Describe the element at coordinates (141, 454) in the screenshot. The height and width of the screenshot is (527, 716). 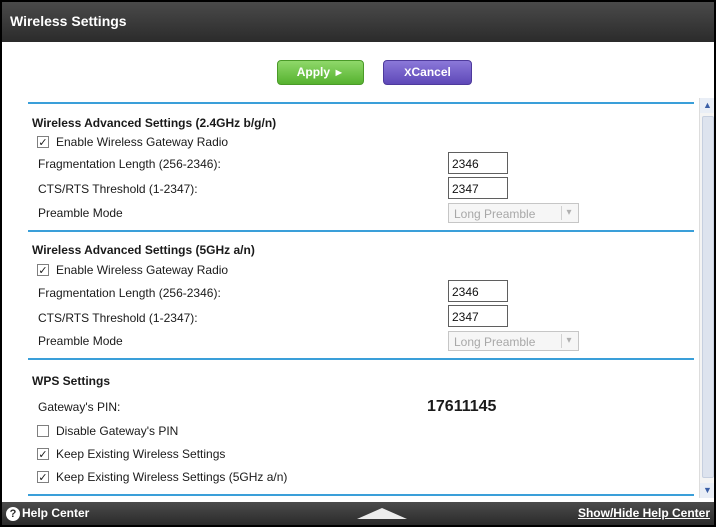
I see `keep-existing-label: Keep Existing Wireless Settings` at that location.